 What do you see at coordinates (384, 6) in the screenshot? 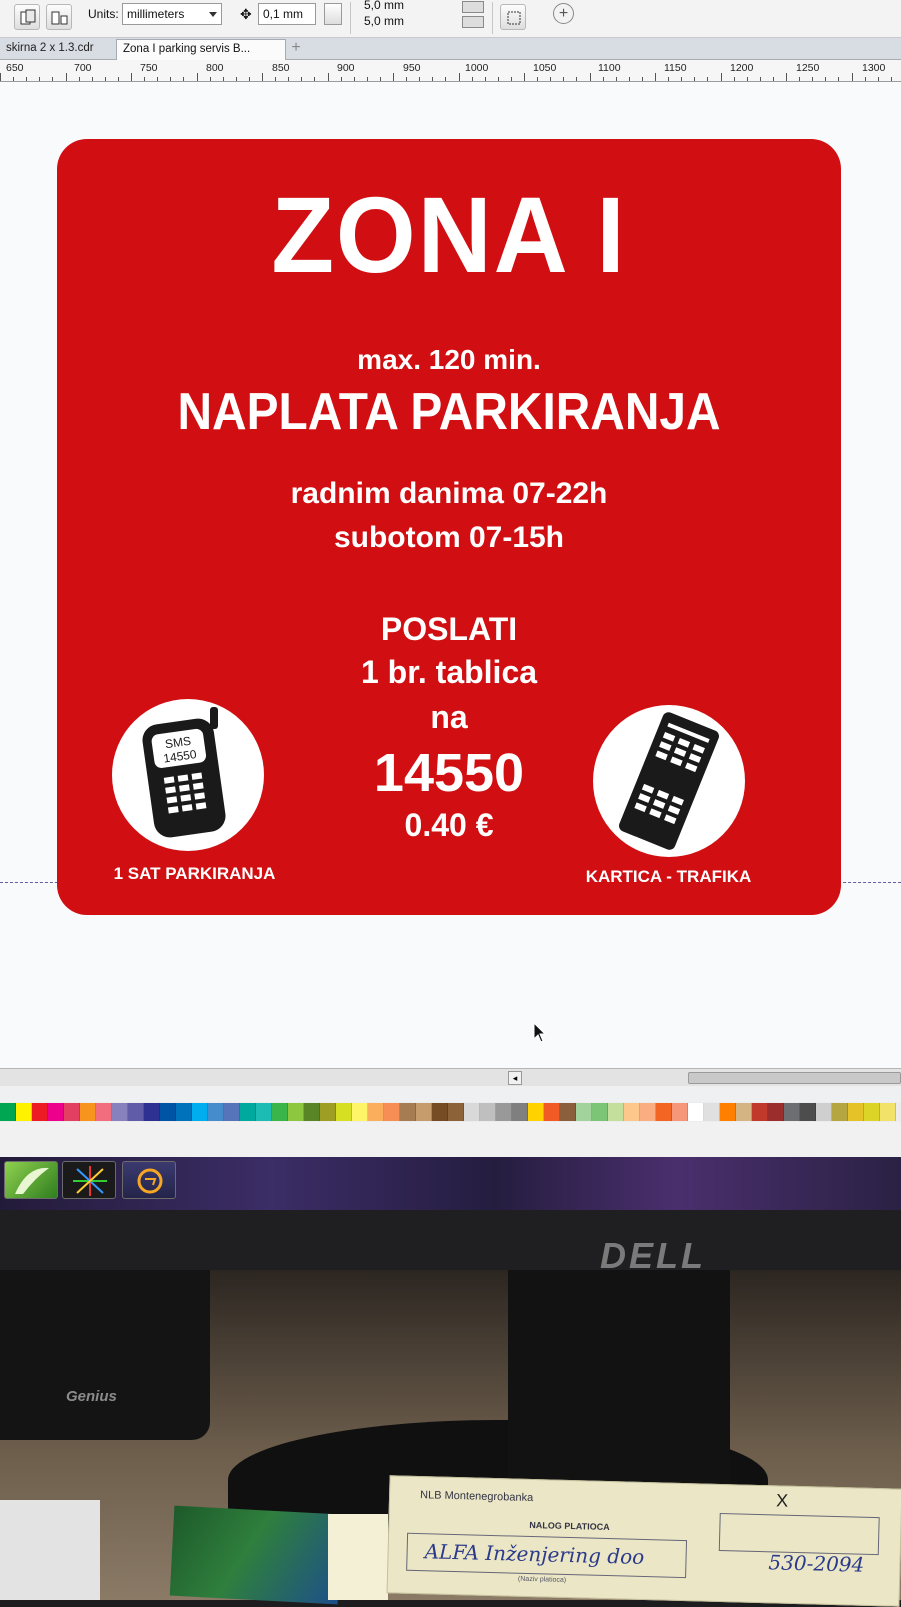
I see `duplicate-x-field: 5,0 mm` at bounding box center [384, 6].